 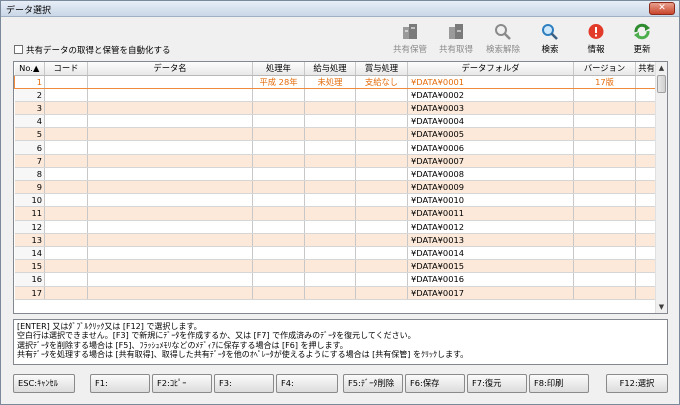 I want to click on info-button: 情報, so click(x=596, y=40).